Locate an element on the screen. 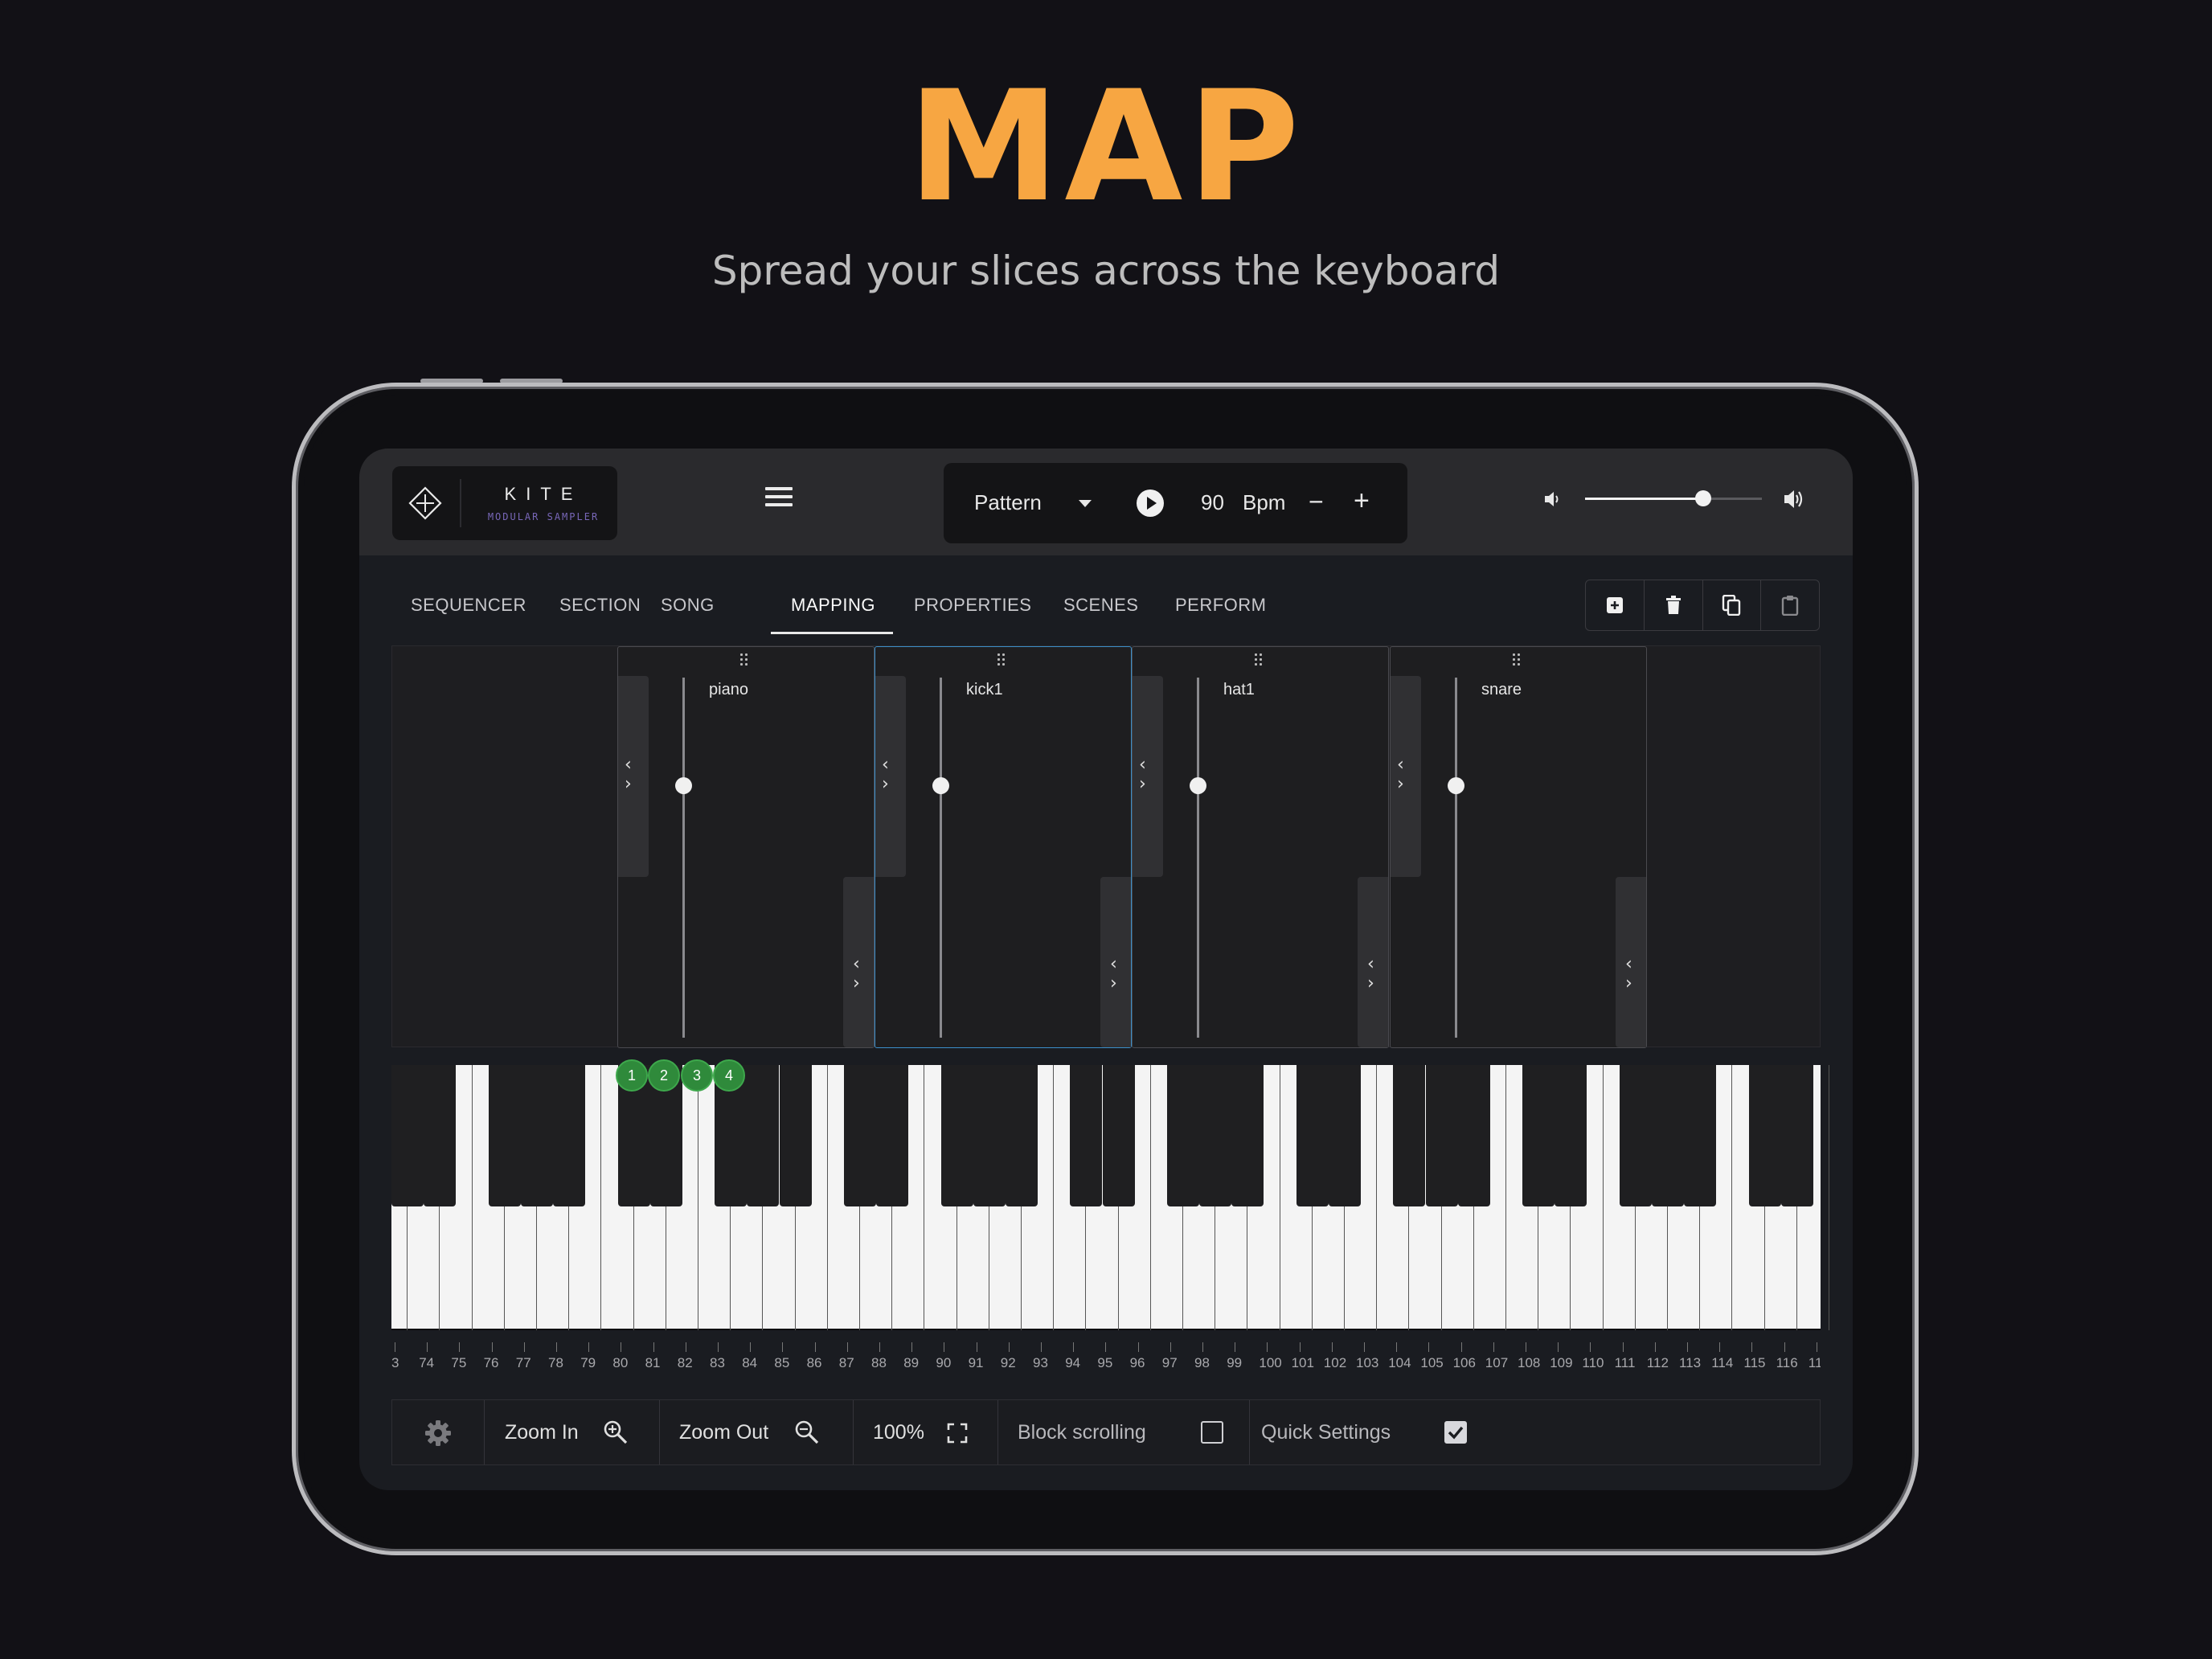 This screenshot has width=2212, height=1659. quick-settings-checkbox is located at coordinates (1455, 1432).